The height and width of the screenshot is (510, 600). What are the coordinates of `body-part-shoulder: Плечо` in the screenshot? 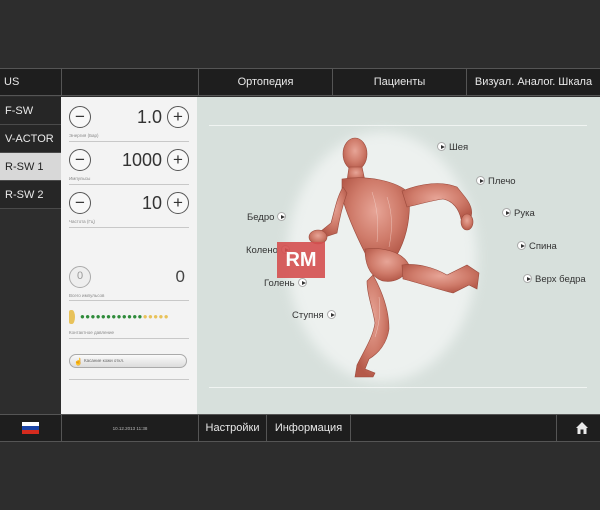 It's located at (494, 181).